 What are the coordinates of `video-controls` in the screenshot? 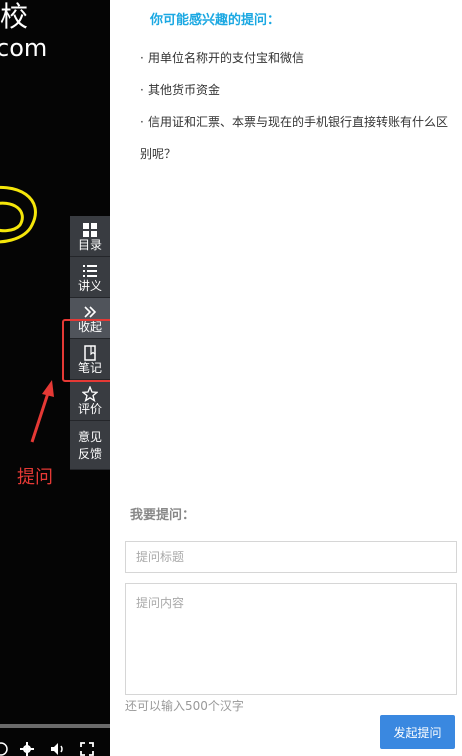 It's located at (55, 748).